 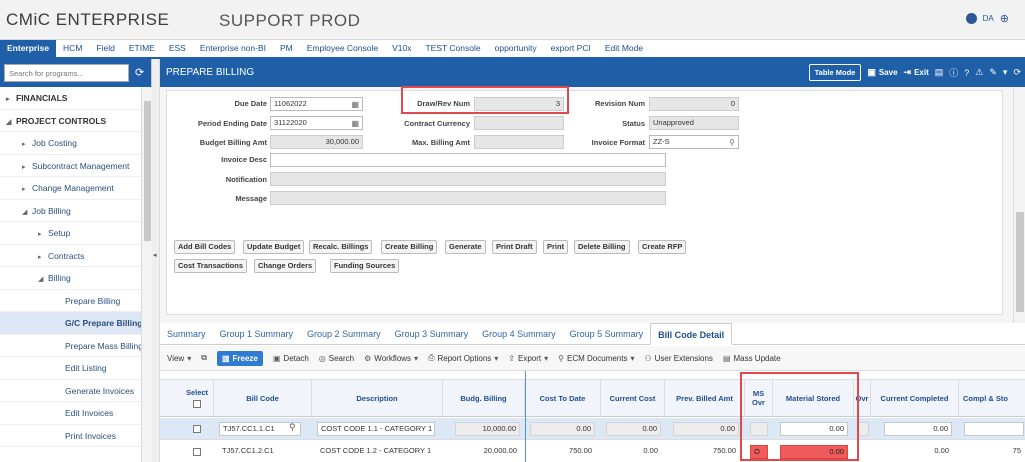 What do you see at coordinates (966, 73) in the screenshot?
I see `help-icon: ?` at bounding box center [966, 73].